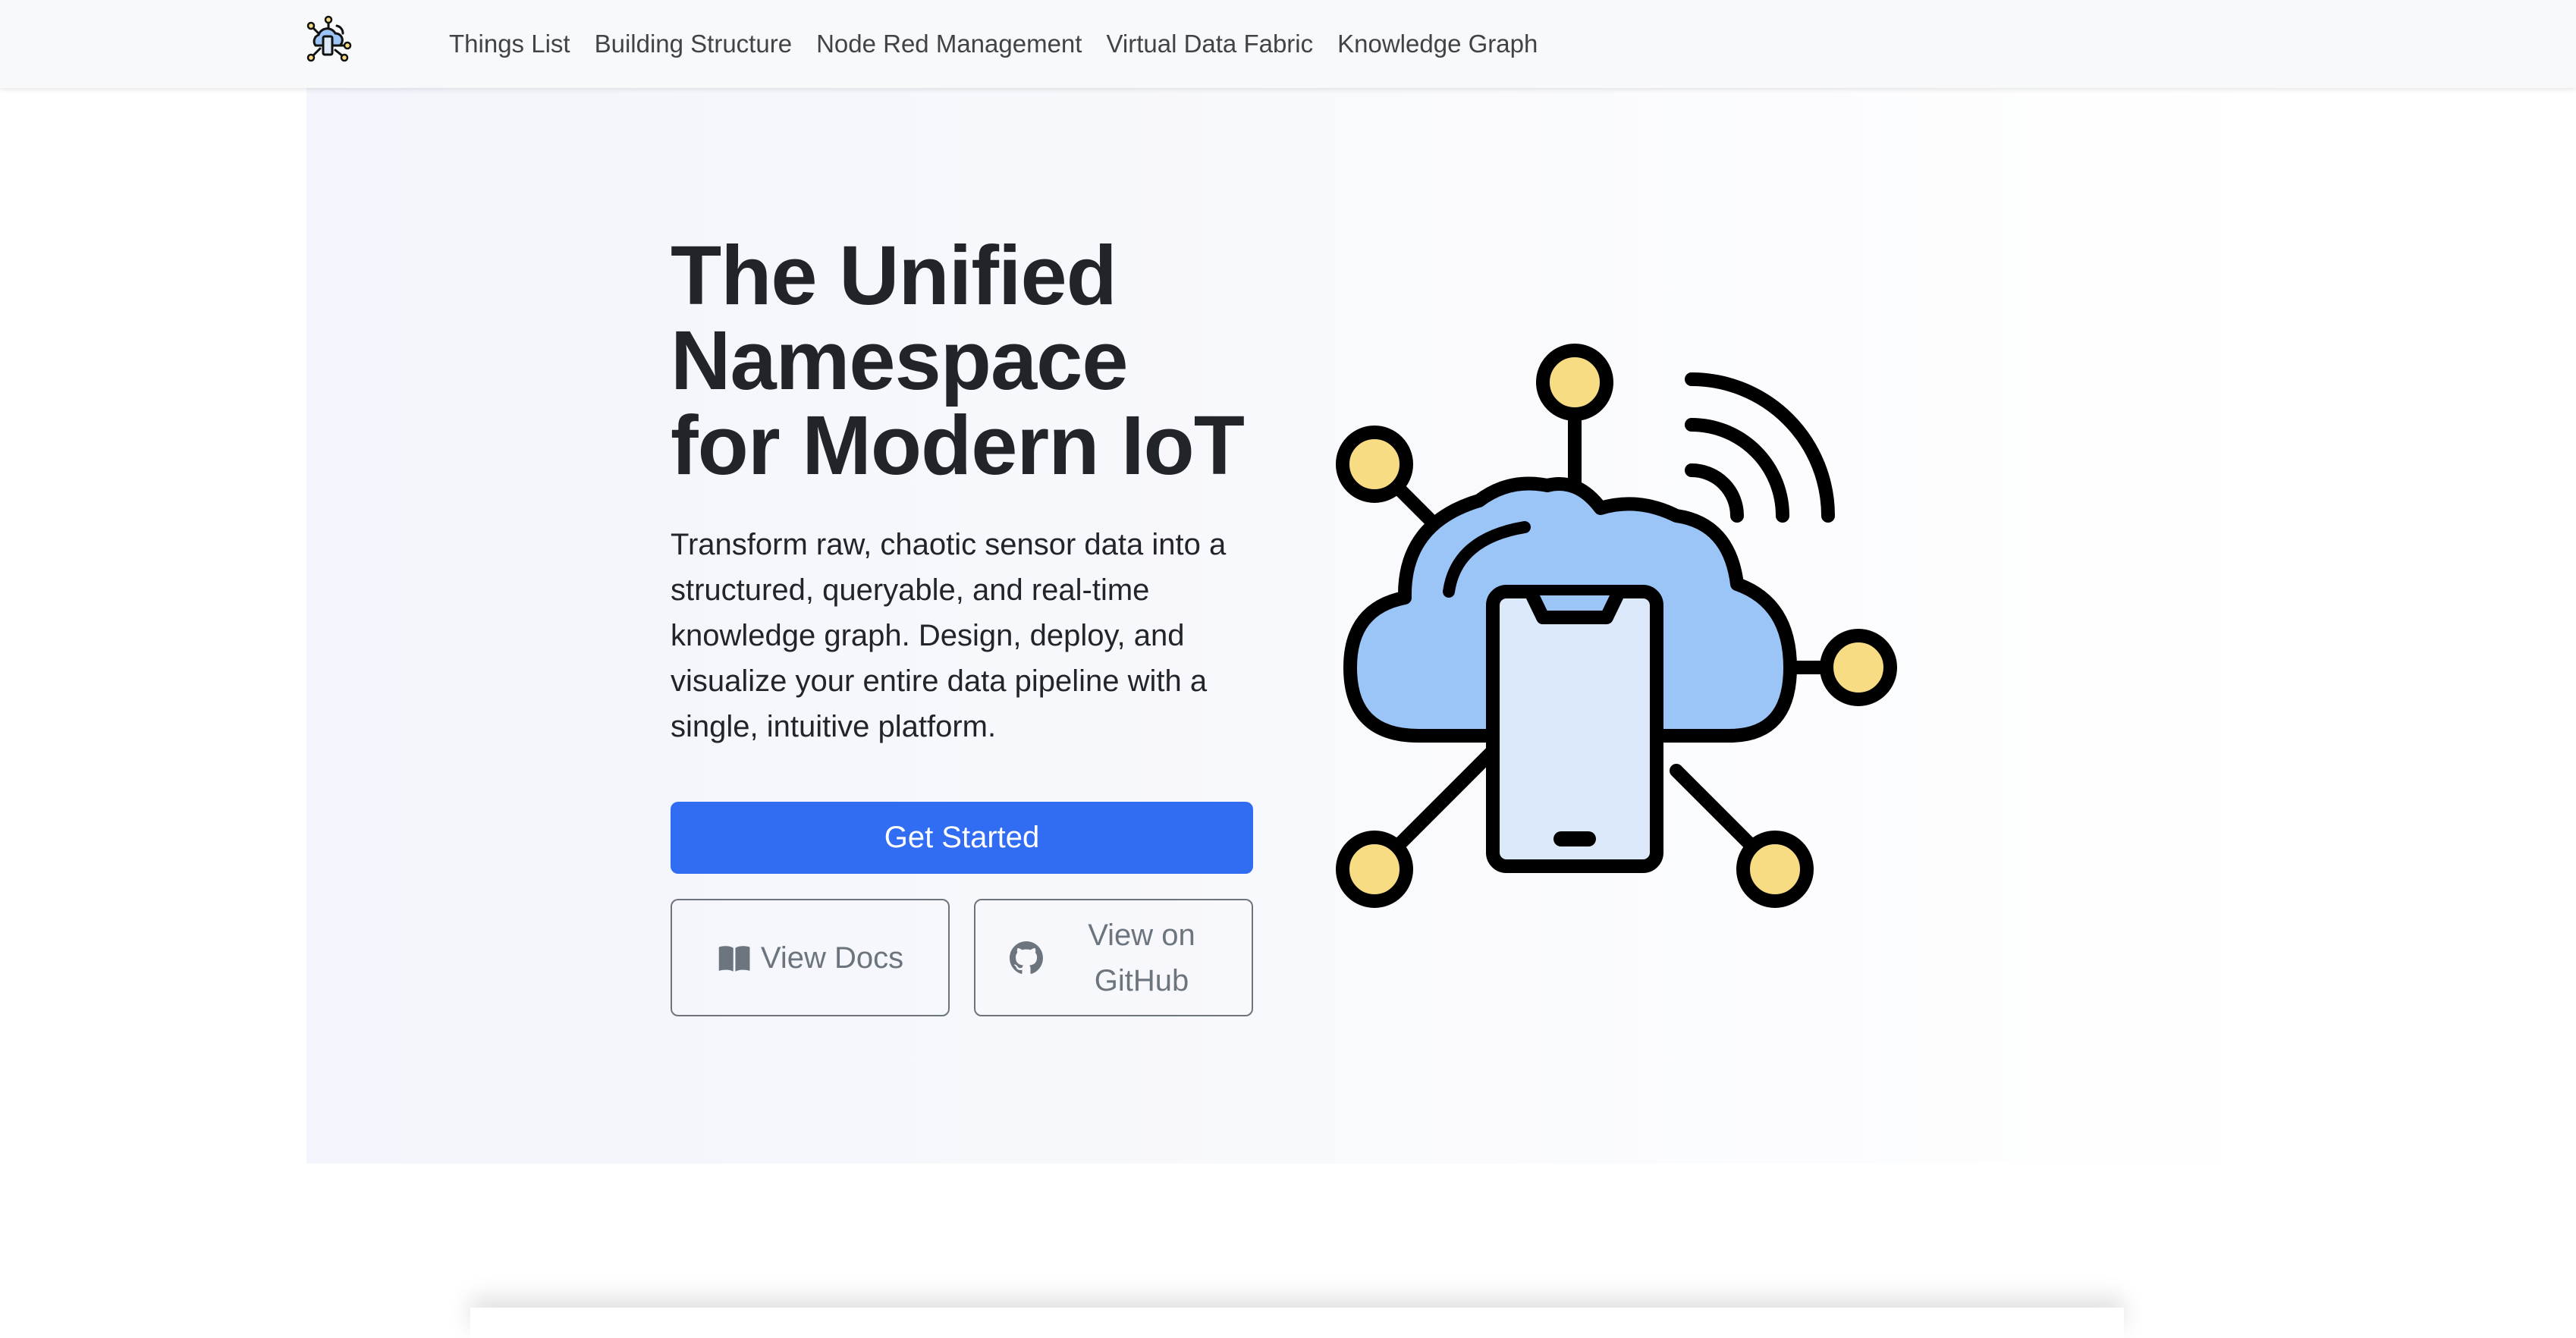 The height and width of the screenshot is (1338, 2576). Describe the element at coordinates (1026, 958) in the screenshot. I see `github-icon` at that location.